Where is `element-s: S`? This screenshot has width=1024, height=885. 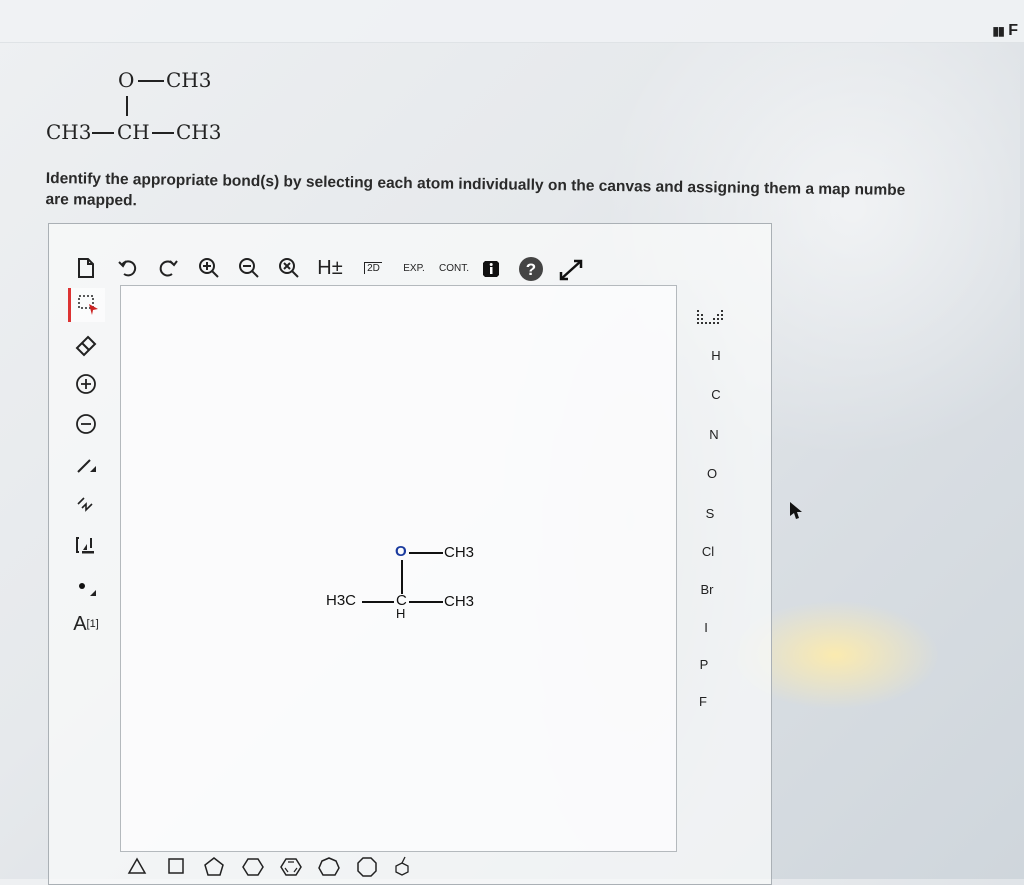 element-s: S is located at coordinates (710, 513).